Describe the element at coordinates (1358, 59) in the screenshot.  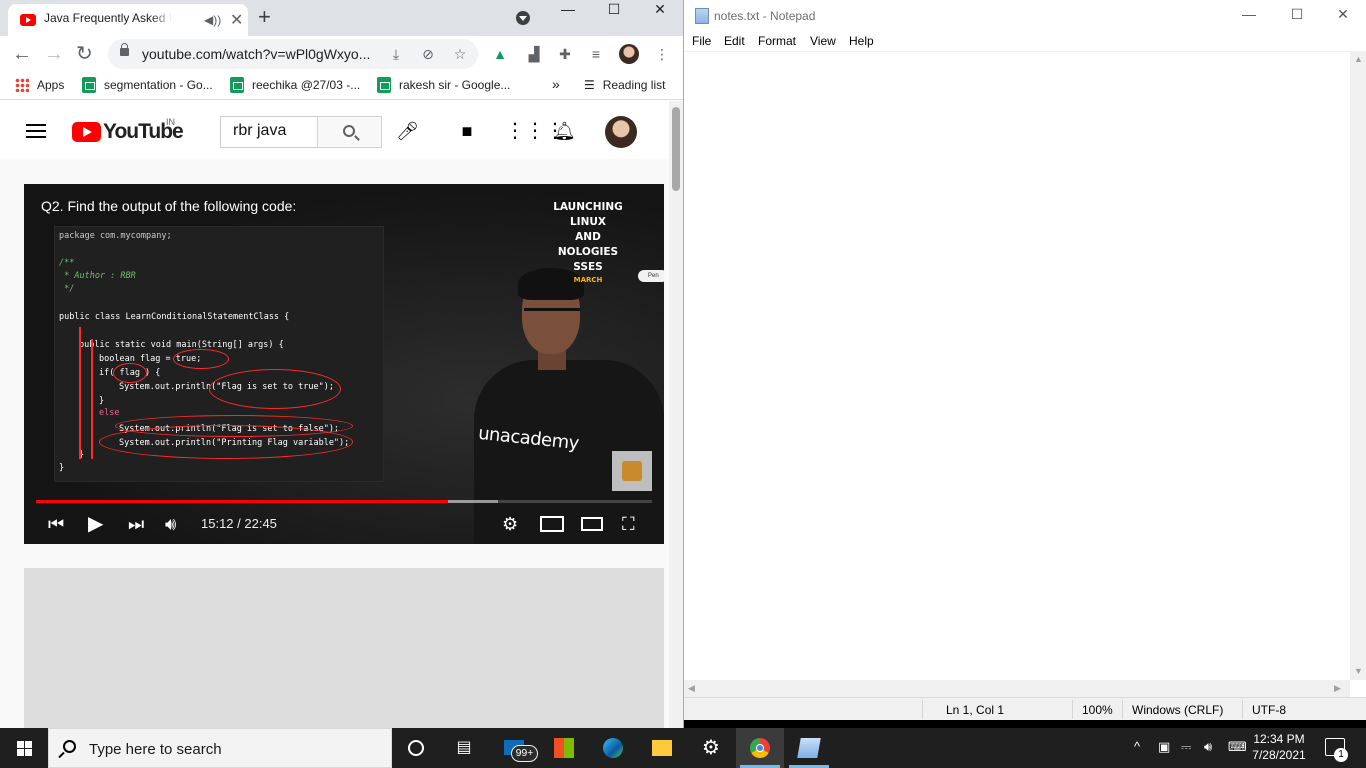
I see `scroll-up-icon: ▲` at that location.